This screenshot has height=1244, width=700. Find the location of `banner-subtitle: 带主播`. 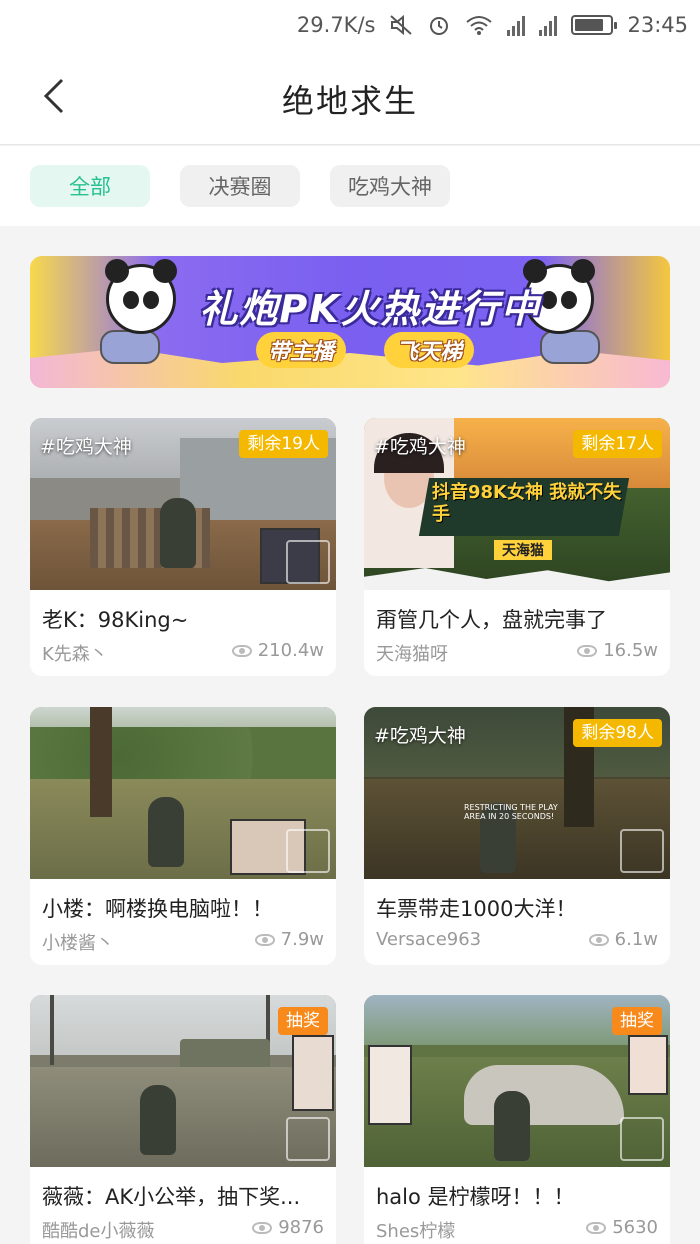

banner-subtitle: 带主播 is located at coordinates (301, 350).